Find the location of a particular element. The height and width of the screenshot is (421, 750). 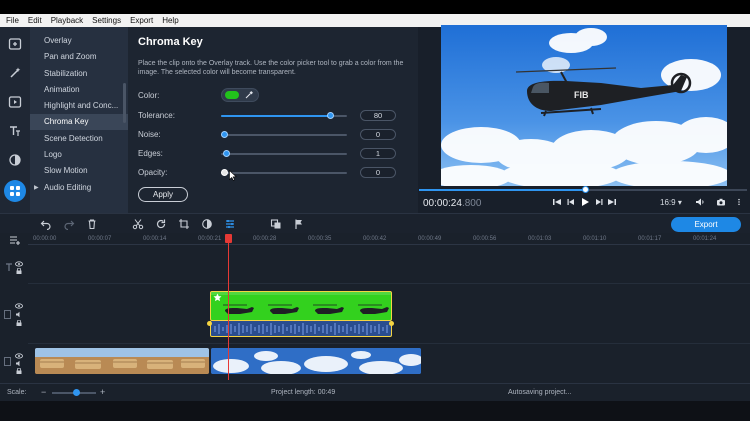

volume-keyframe-end is located at coordinates (391, 323).